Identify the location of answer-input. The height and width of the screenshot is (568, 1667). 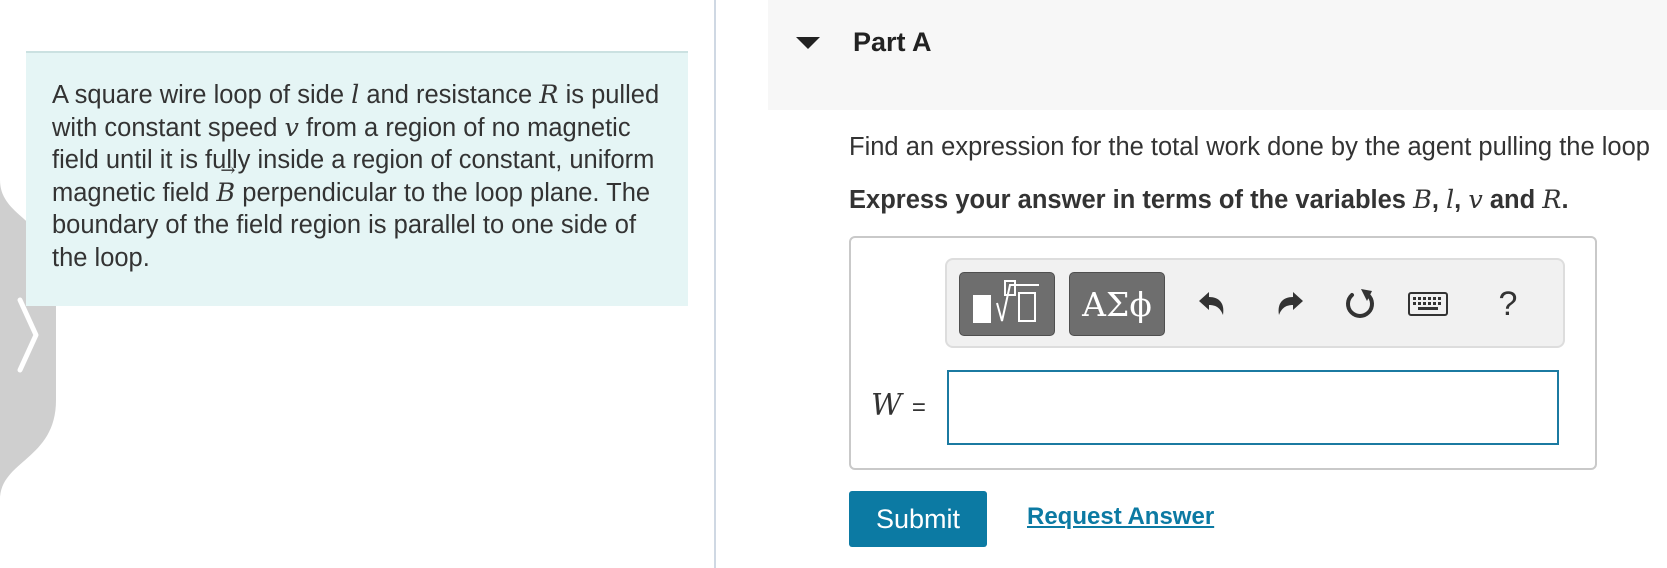
(1253, 407).